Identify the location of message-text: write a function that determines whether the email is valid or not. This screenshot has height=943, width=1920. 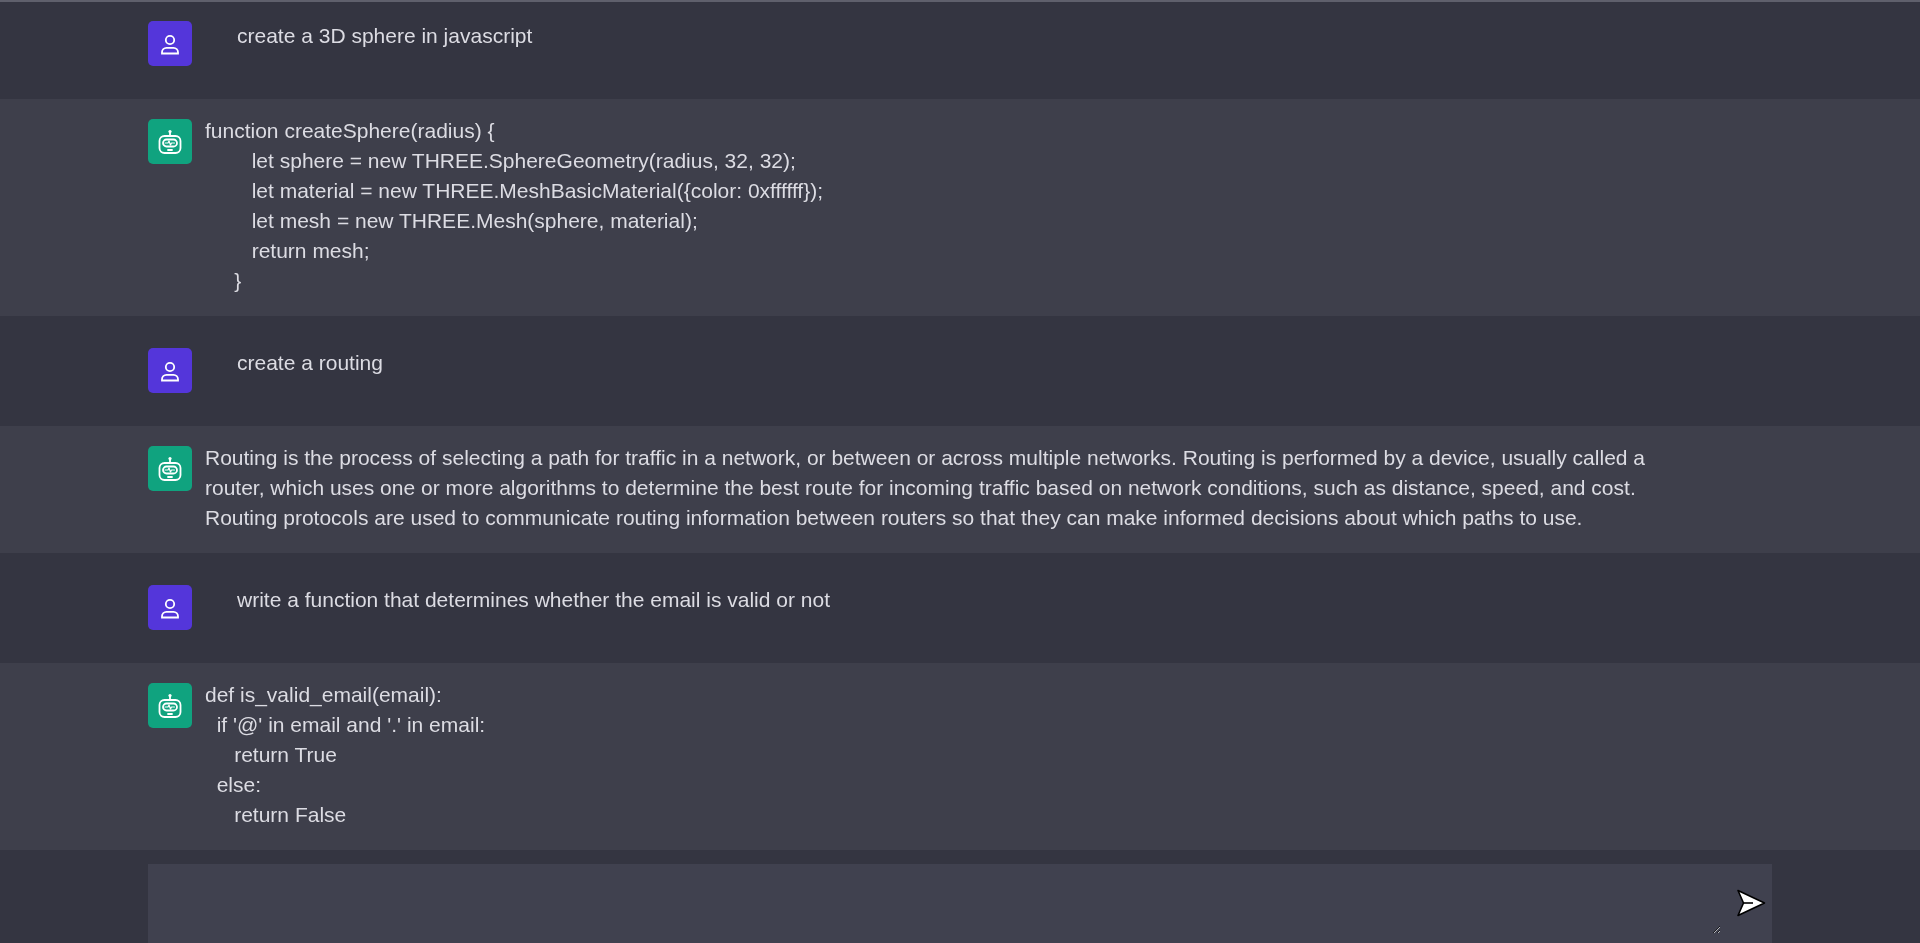
(534, 600).